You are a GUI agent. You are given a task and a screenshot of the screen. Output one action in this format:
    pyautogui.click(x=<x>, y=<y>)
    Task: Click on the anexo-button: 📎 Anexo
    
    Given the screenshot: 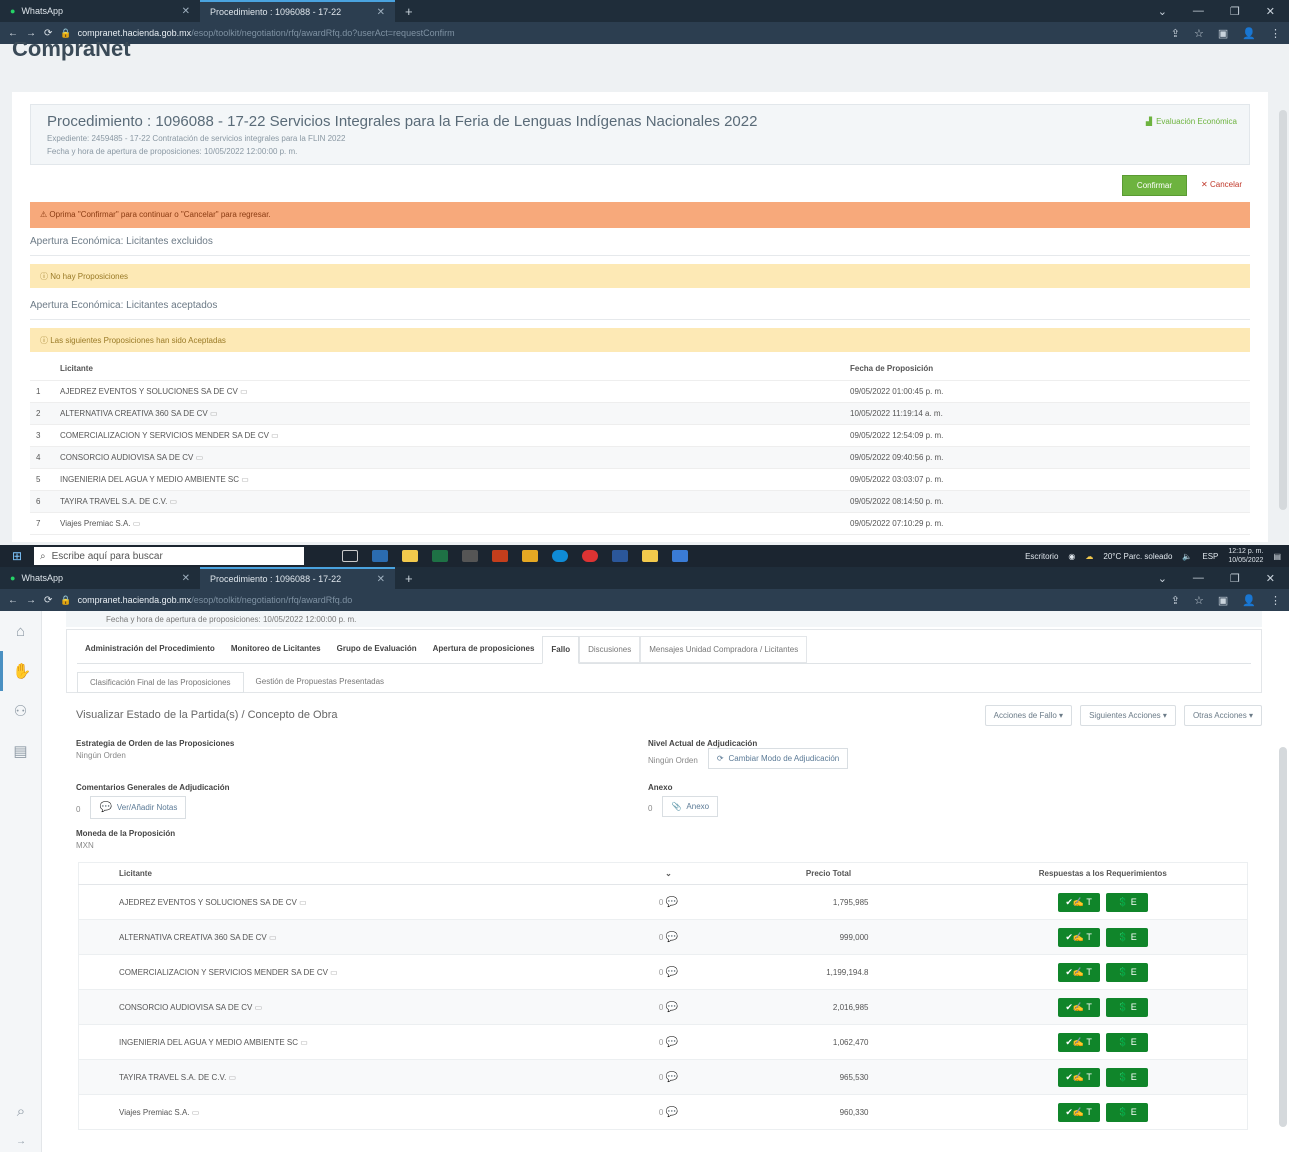 What is the action you would take?
    pyautogui.click(x=690, y=806)
    